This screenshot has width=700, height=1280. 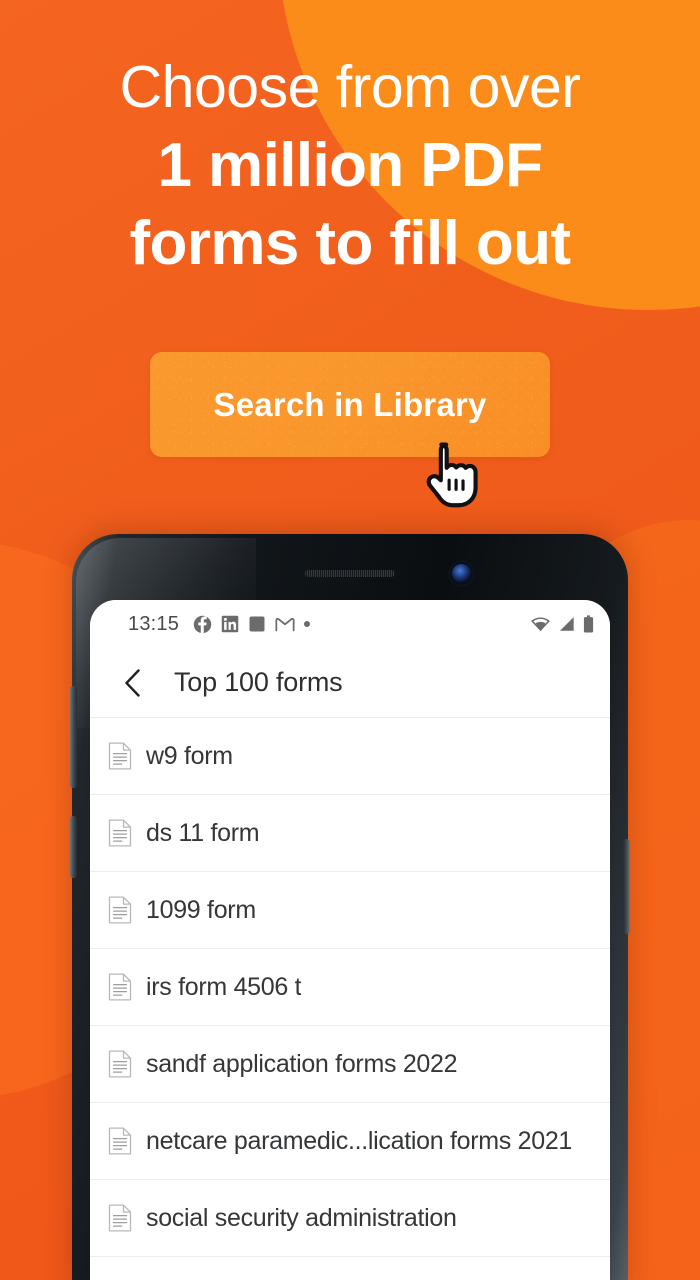 What do you see at coordinates (350, 404) in the screenshot?
I see `search-in-library-button: Search in Library` at bounding box center [350, 404].